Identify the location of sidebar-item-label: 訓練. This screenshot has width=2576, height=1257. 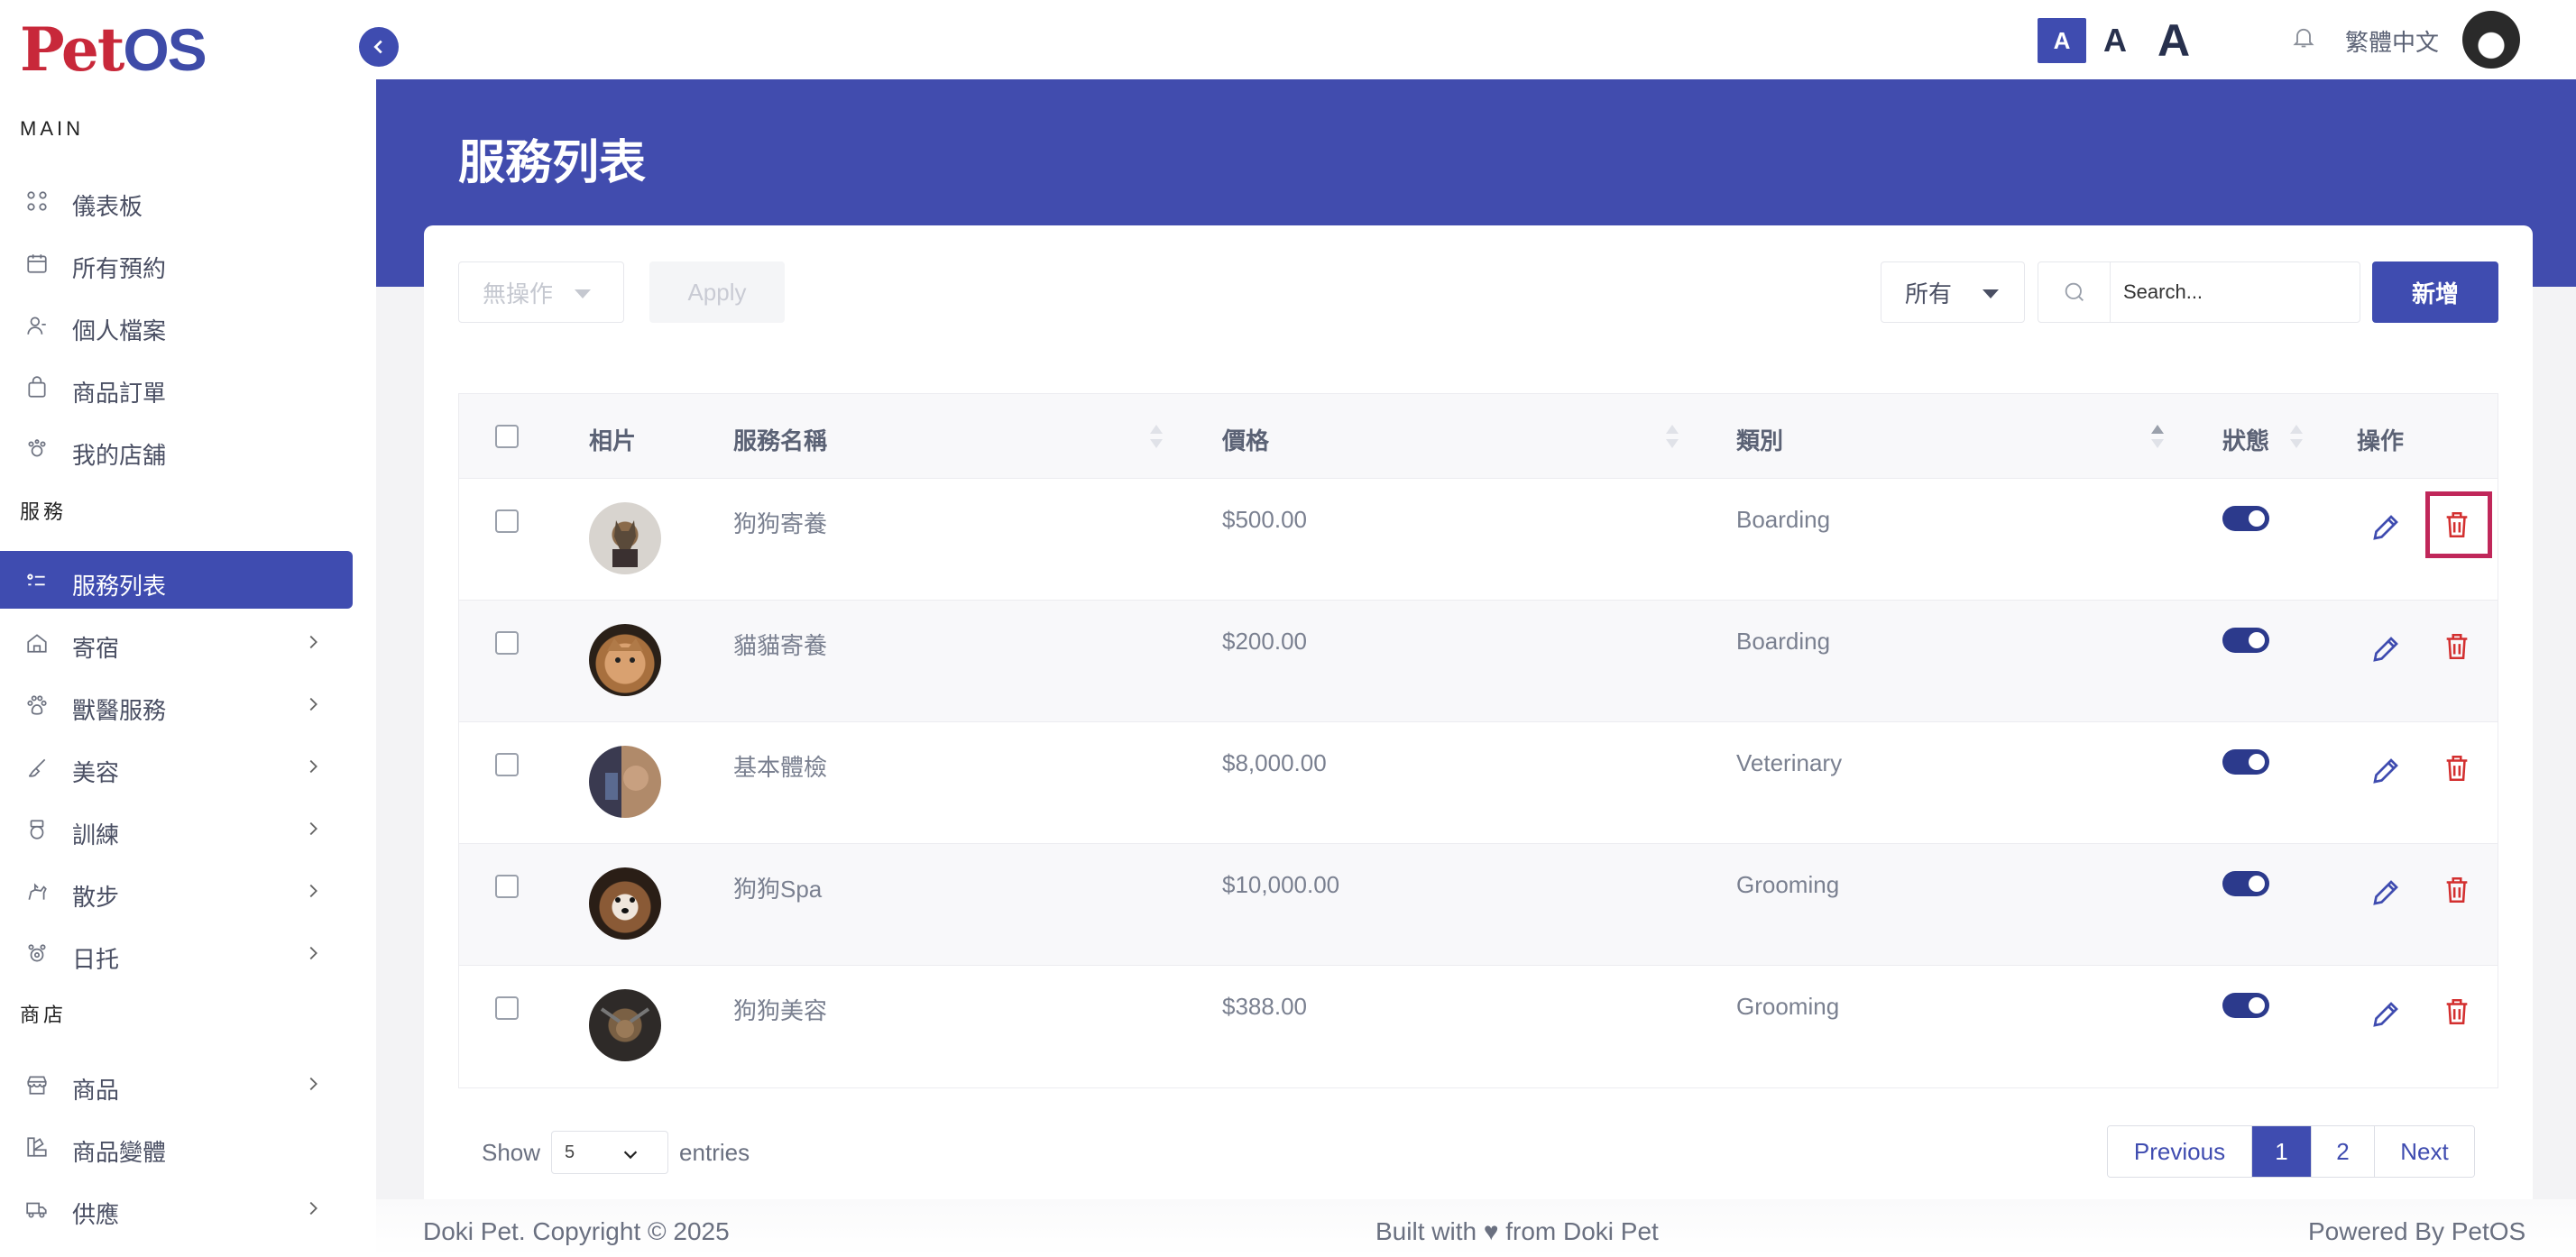
(96, 835).